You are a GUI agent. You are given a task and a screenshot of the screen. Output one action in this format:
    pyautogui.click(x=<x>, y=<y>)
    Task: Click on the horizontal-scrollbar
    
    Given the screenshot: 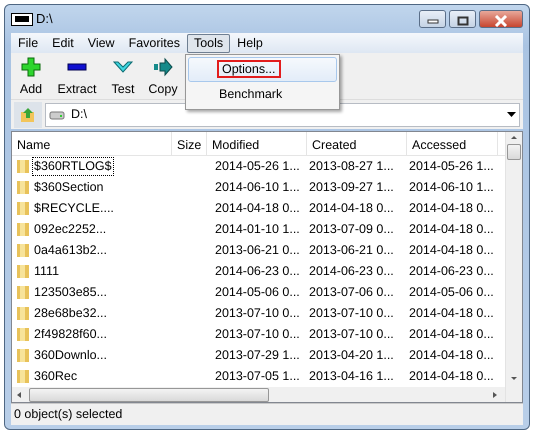 What is the action you would take?
    pyautogui.click(x=258, y=394)
    